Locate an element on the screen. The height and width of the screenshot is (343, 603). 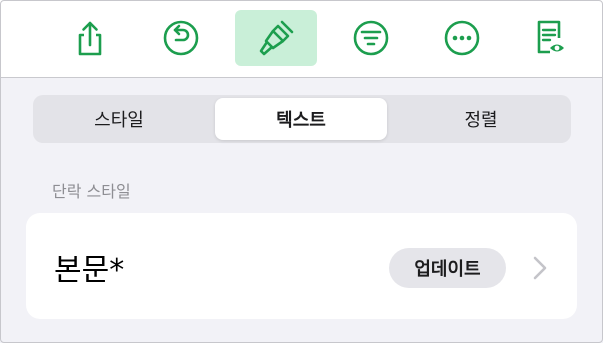
share-icon is located at coordinates (90, 38).